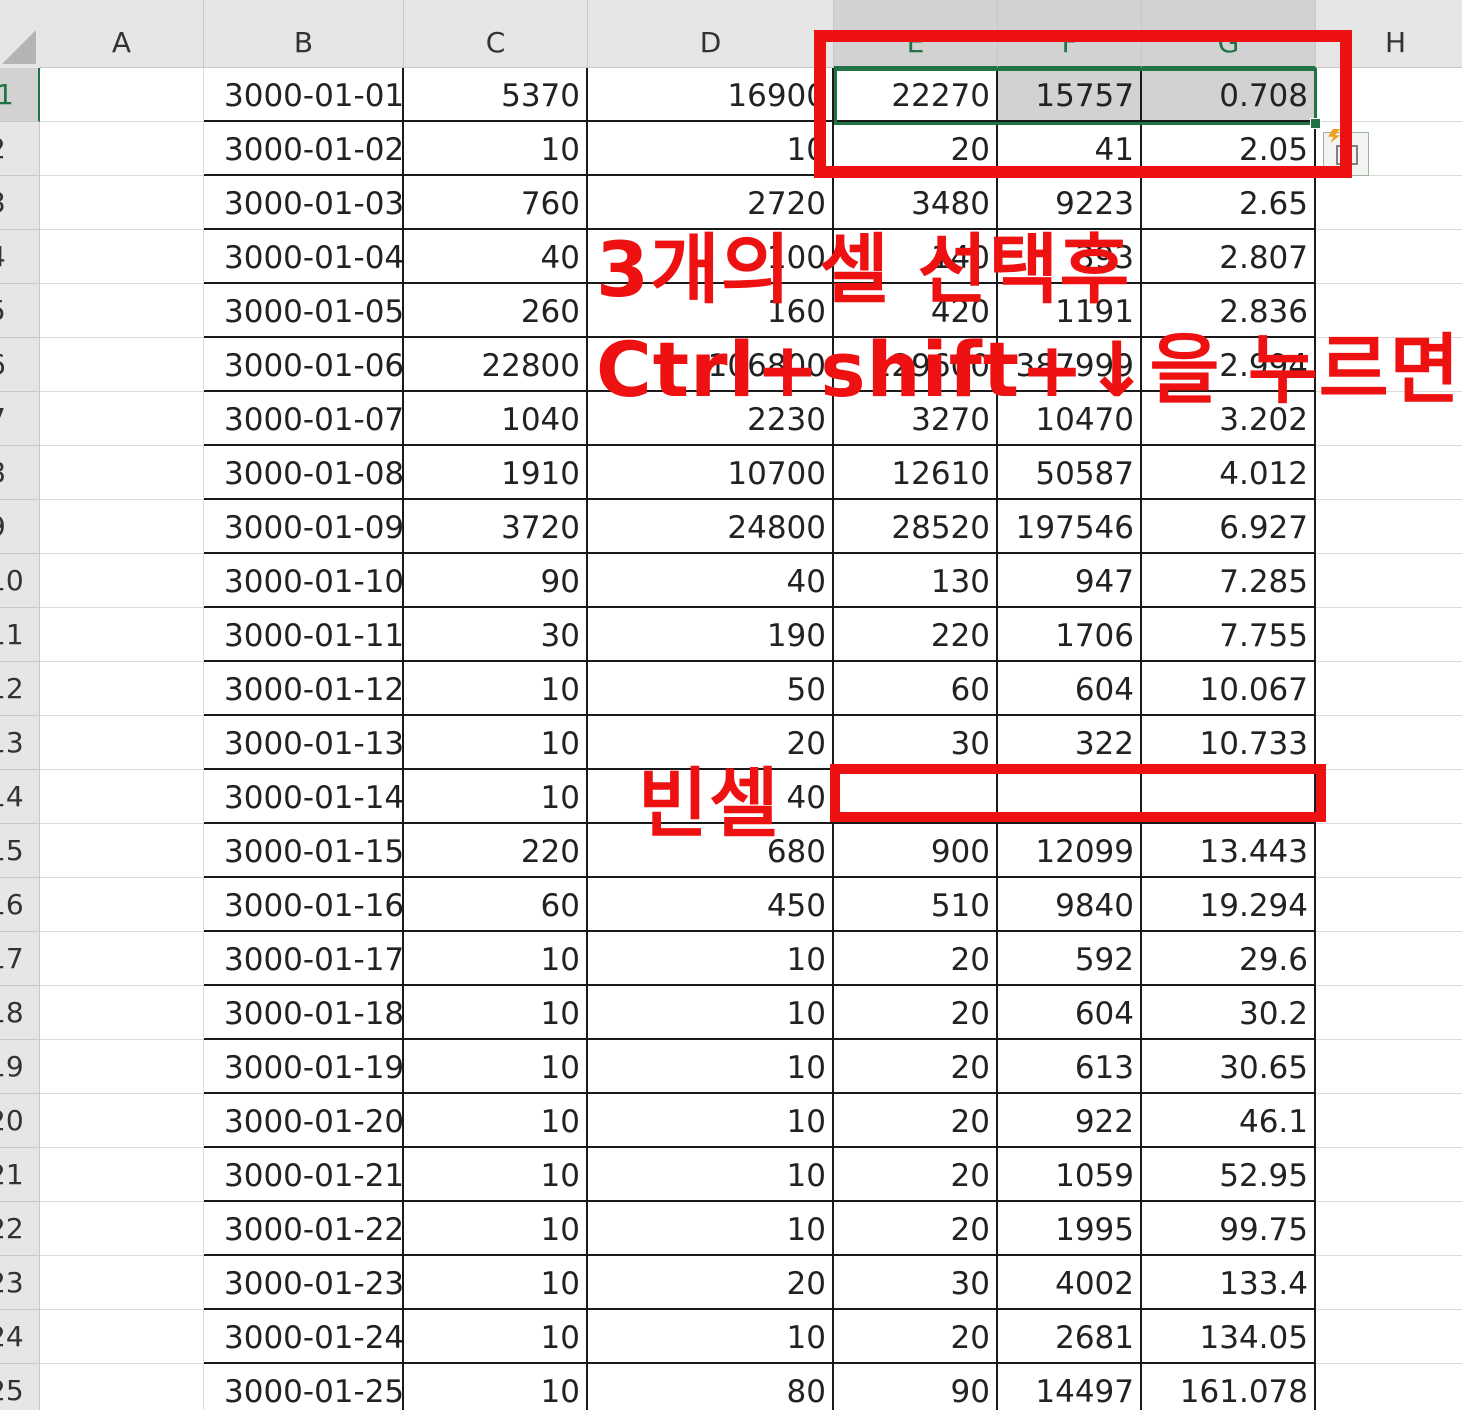  I want to click on row-header-24: 24, so click(20, 1337).